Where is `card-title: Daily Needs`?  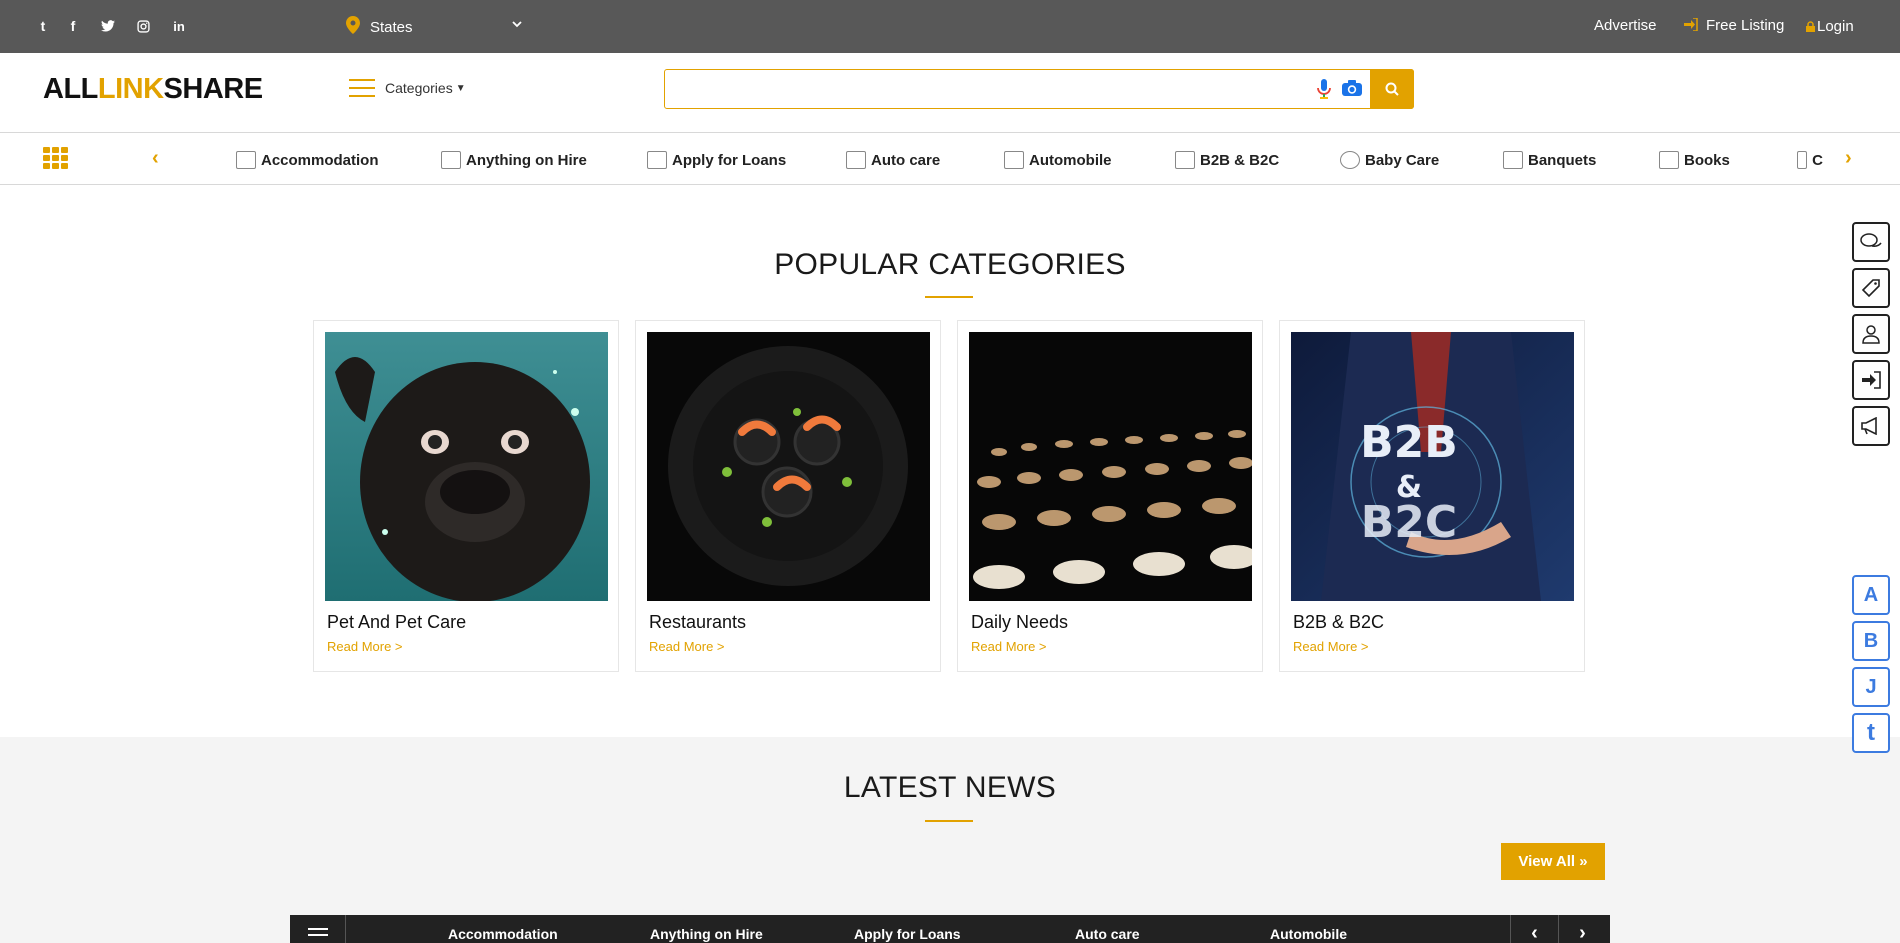 card-title: Daily Needs is located at coordinates (1020, 622).